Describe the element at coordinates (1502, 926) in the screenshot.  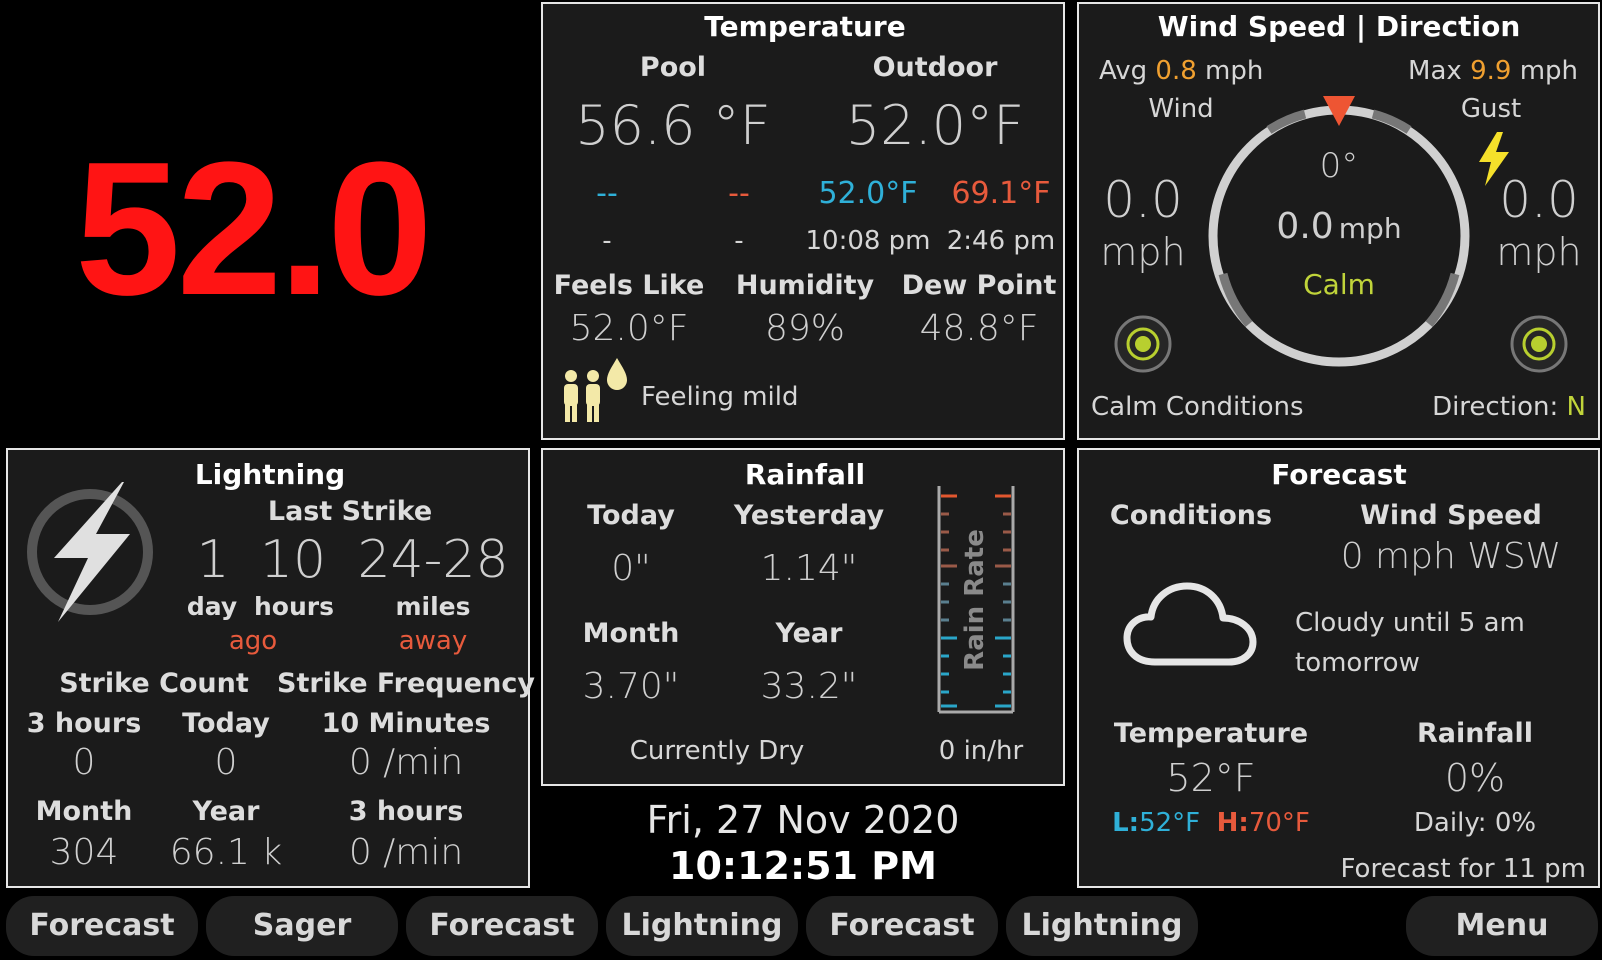
I see `menu-button: Menu` at that location.